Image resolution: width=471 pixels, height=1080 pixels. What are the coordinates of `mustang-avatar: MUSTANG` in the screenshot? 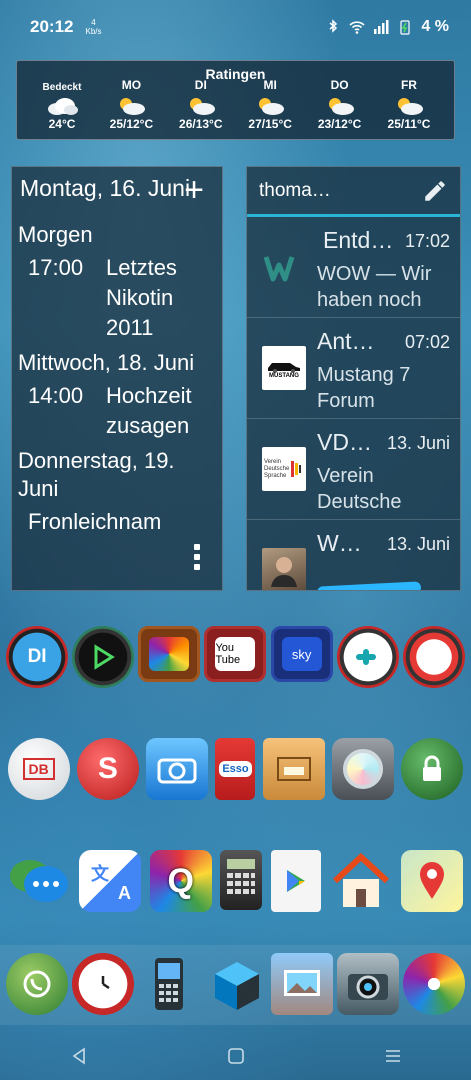 It's located at (284, 368).